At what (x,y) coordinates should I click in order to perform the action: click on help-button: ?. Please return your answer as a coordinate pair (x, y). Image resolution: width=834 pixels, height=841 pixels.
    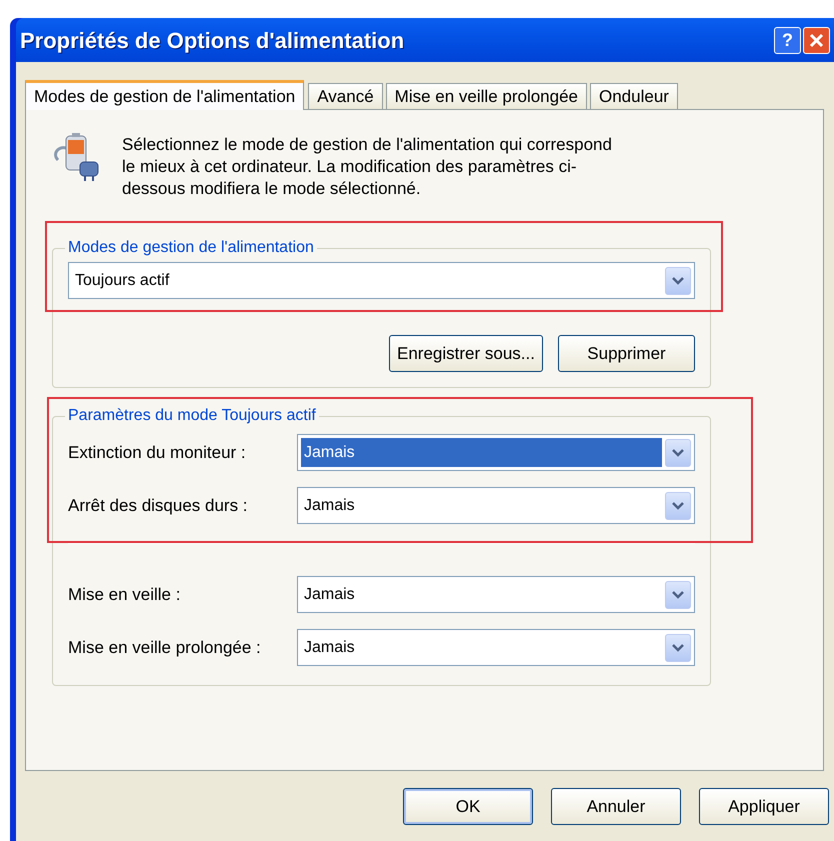
    Looking at the image, I should click on (787, 40).